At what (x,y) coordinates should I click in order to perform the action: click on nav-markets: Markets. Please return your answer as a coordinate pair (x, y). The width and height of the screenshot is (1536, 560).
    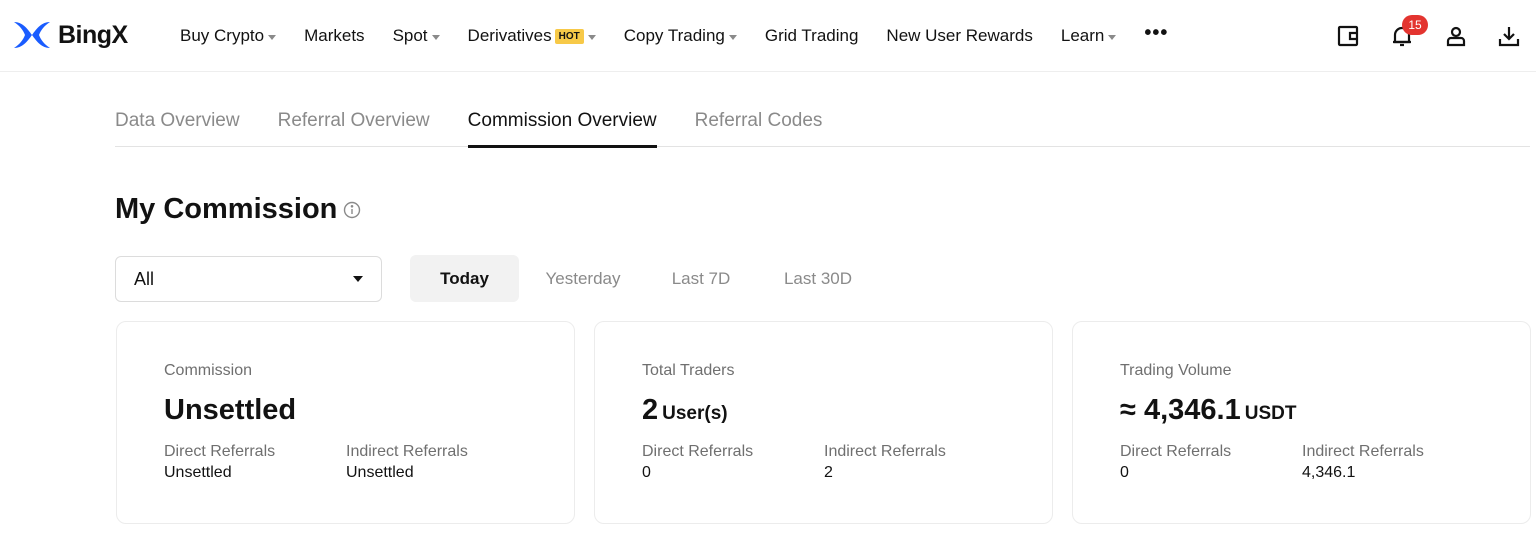
    Looking at the image, I should click on (334, 36).